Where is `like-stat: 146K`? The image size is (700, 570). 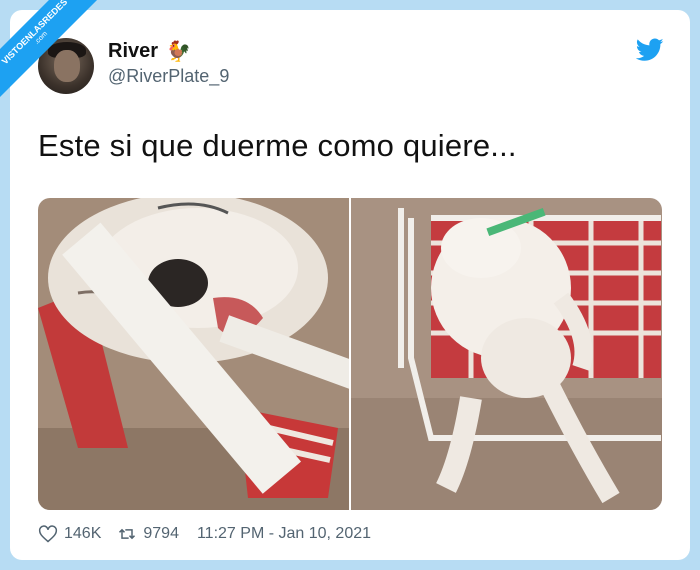
like-stat: 146K is located at coordinates (69, 534).